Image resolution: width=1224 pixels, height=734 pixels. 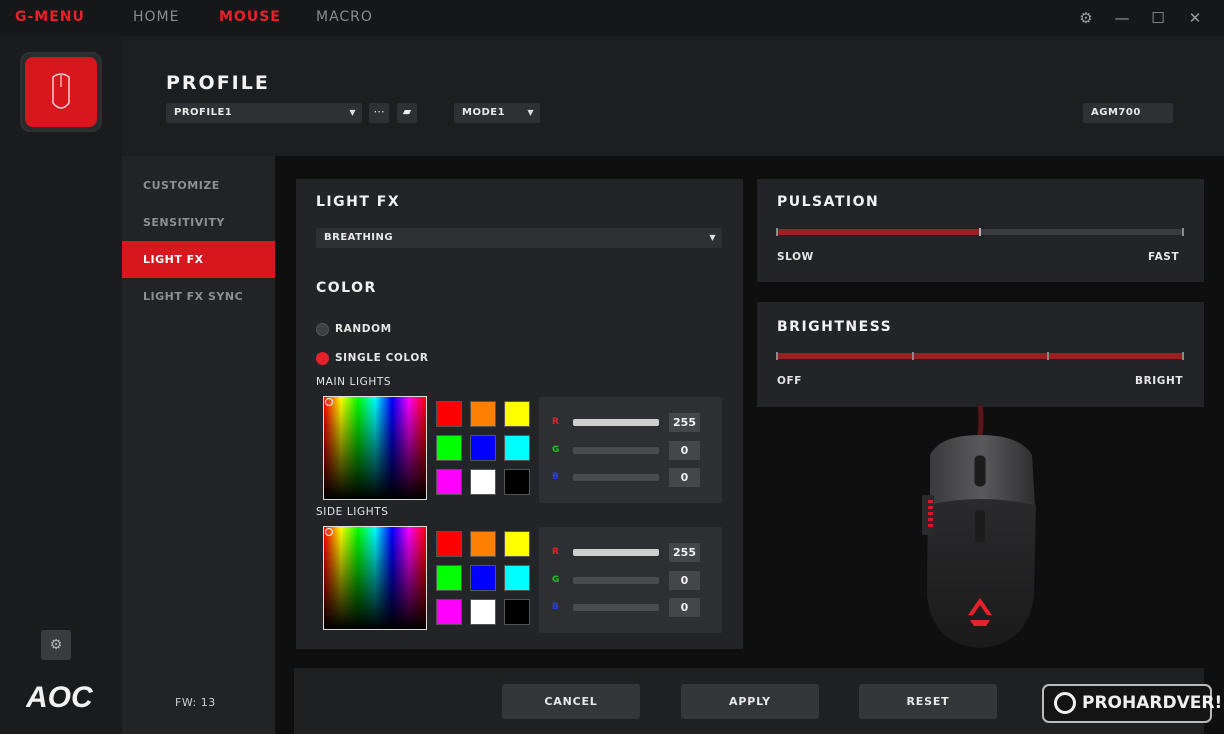 I want to click on sidebar-item-light-fx-sync: LIGHT FX SYNC, so click(x=198, y=296).